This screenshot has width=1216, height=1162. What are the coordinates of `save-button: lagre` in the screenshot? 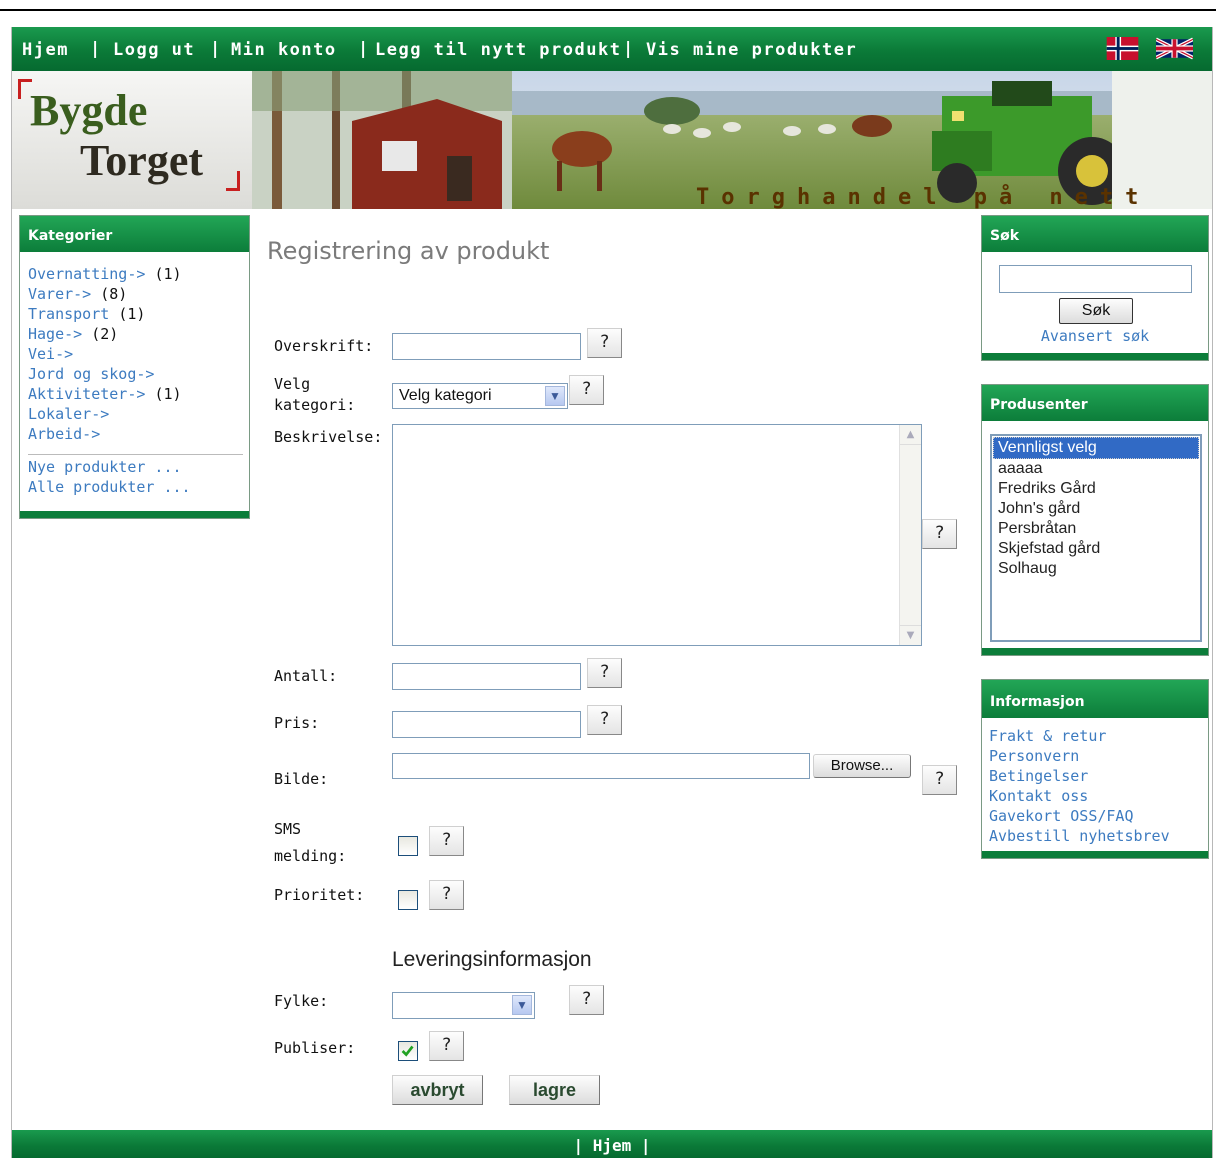 It's located at (554, 1090).